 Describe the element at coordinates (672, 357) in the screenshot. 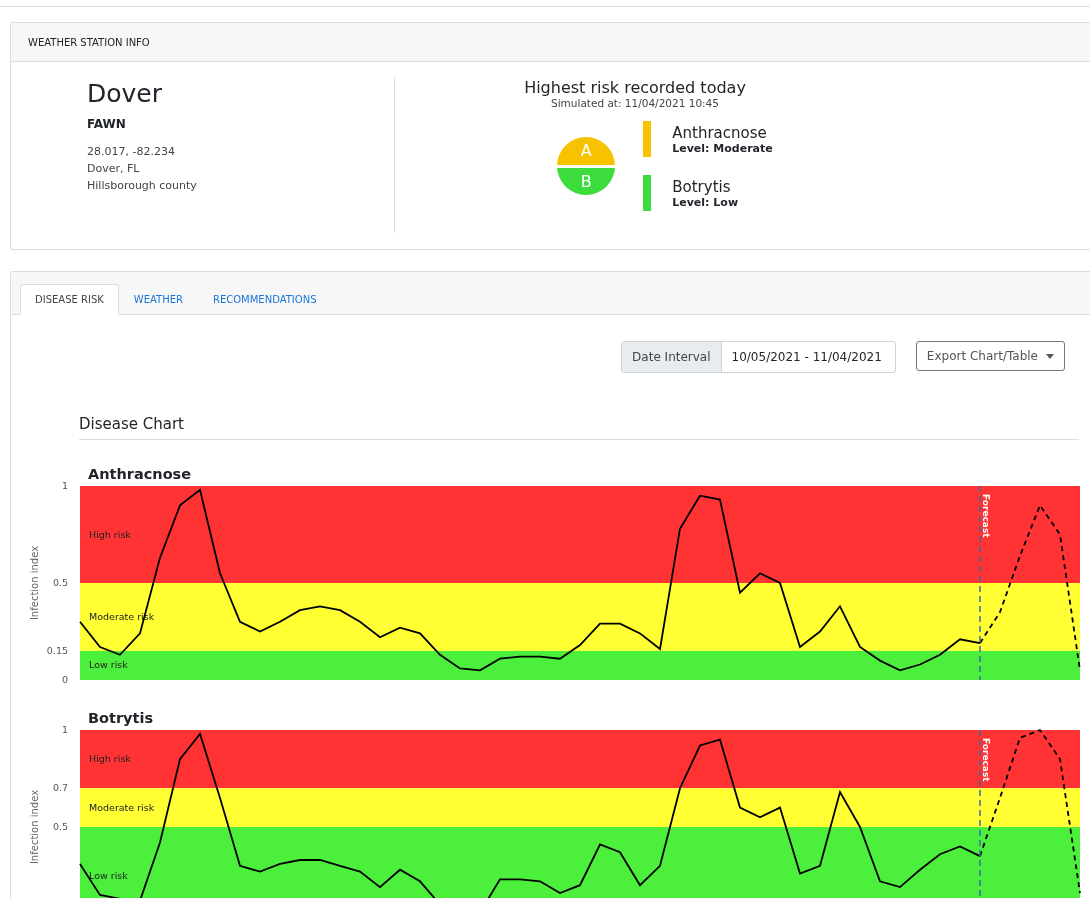

I see `field-label: Date Interval` at that location.